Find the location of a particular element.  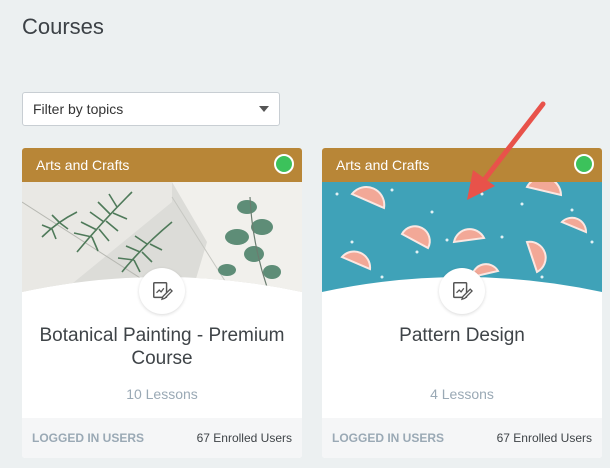

page-title: Courses is located at coordinates (63, 26).